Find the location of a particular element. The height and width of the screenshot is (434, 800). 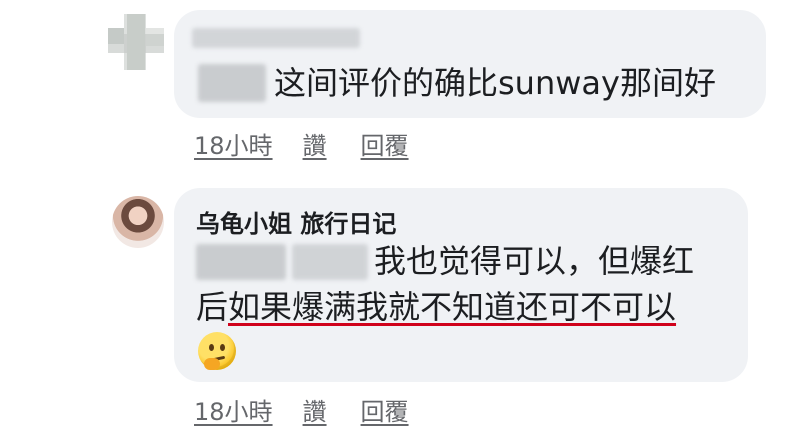

emoji-hand is located at coordinates (212, 364).